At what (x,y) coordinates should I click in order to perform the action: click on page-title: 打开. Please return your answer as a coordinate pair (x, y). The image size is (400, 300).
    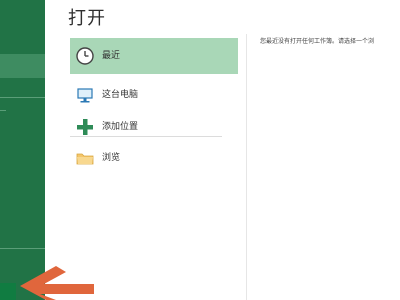
    Looking at the image, I should click on (87, 18).